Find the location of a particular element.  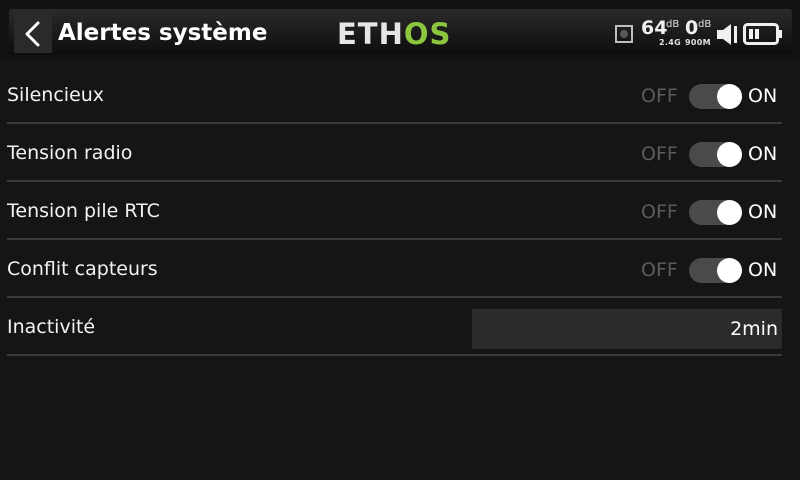

toggle-switch-silencieux is located at coordinates (715, 96).